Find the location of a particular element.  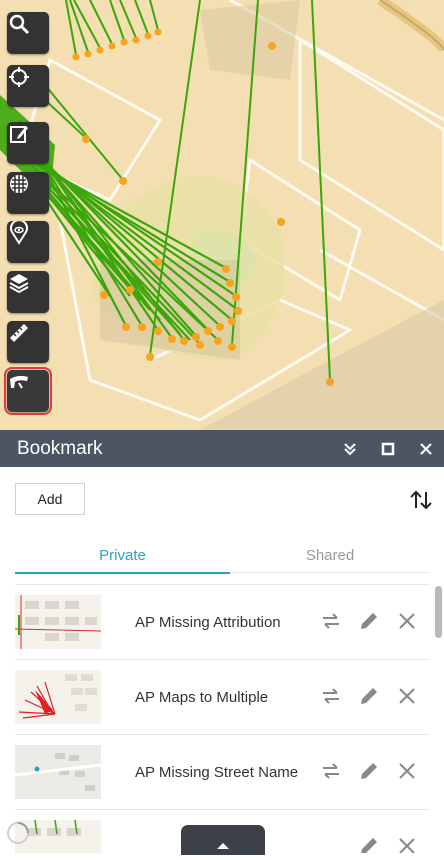

marker-button is located at coordinates (28, 242).